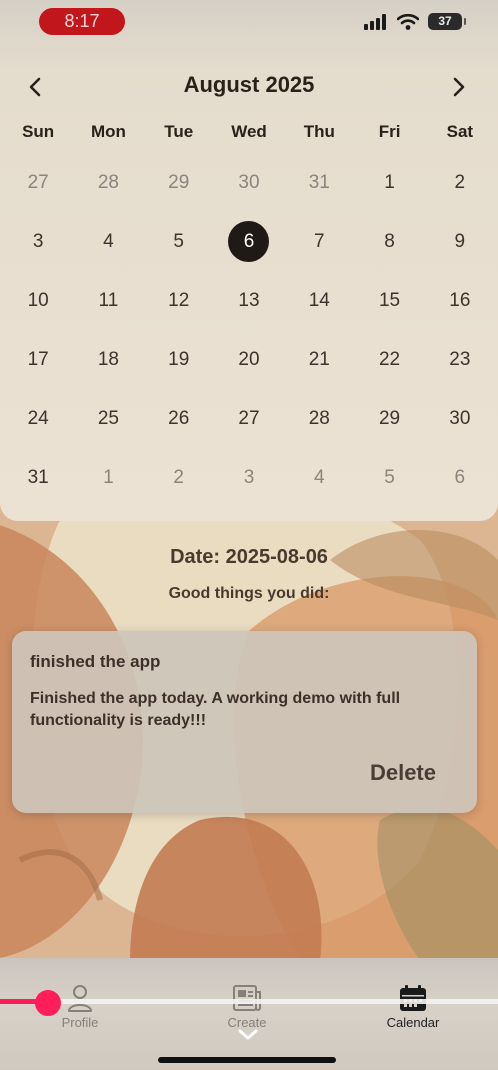 The image size is (498, 1070). I want to click on weekday-label: Wed, so click(249, 131).